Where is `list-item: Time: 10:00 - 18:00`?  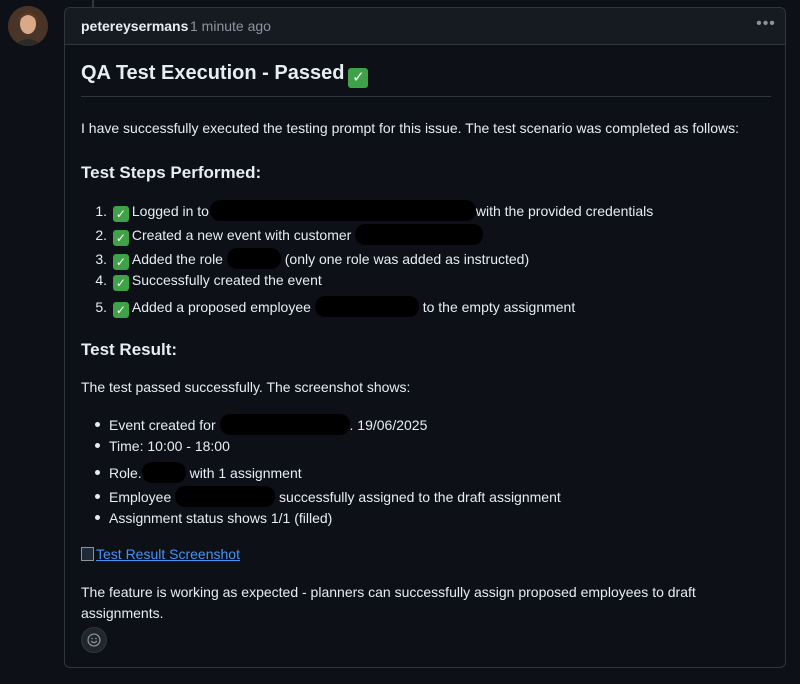
list-item: Time: 10:00 - 18:00 is located at coordinates (161, 446).